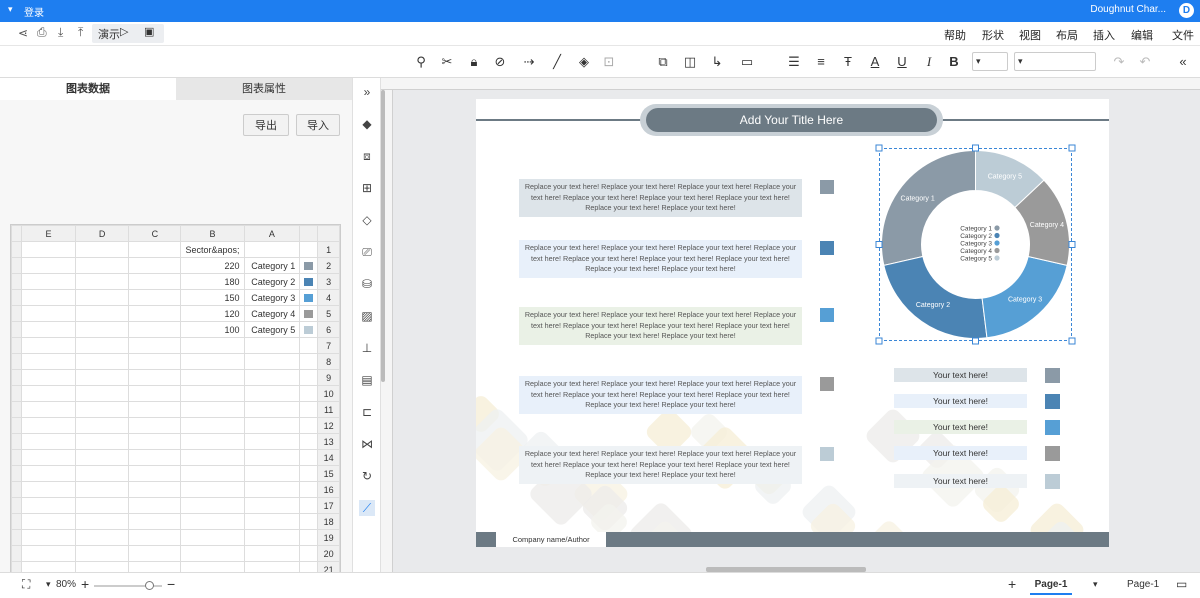 This screenshot has width=1200, height=598. Describe the element at coordinates (848, 62) in the screenshot. I see `text-style-icon: Ŧ` at that location.